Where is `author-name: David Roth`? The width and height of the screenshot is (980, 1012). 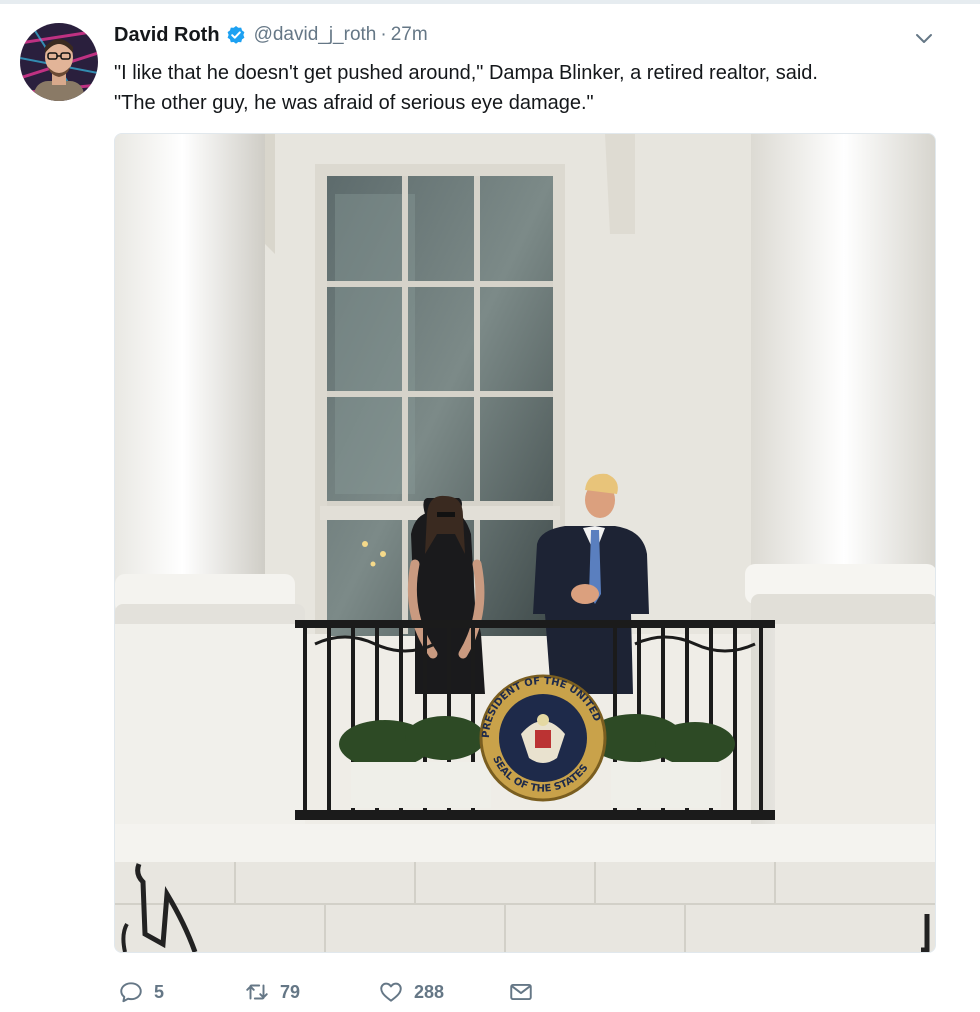 author-name: David Roth is located at coordinates (167, 35).